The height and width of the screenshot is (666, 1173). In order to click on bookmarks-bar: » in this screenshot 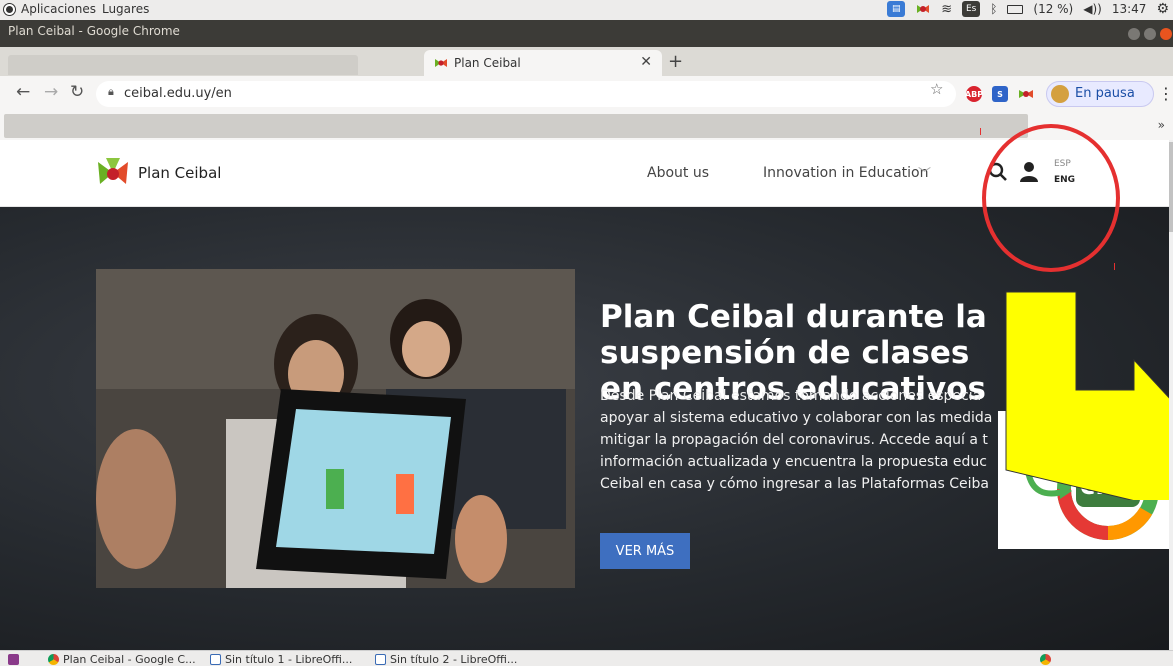, I will do `click(586, 126)`.